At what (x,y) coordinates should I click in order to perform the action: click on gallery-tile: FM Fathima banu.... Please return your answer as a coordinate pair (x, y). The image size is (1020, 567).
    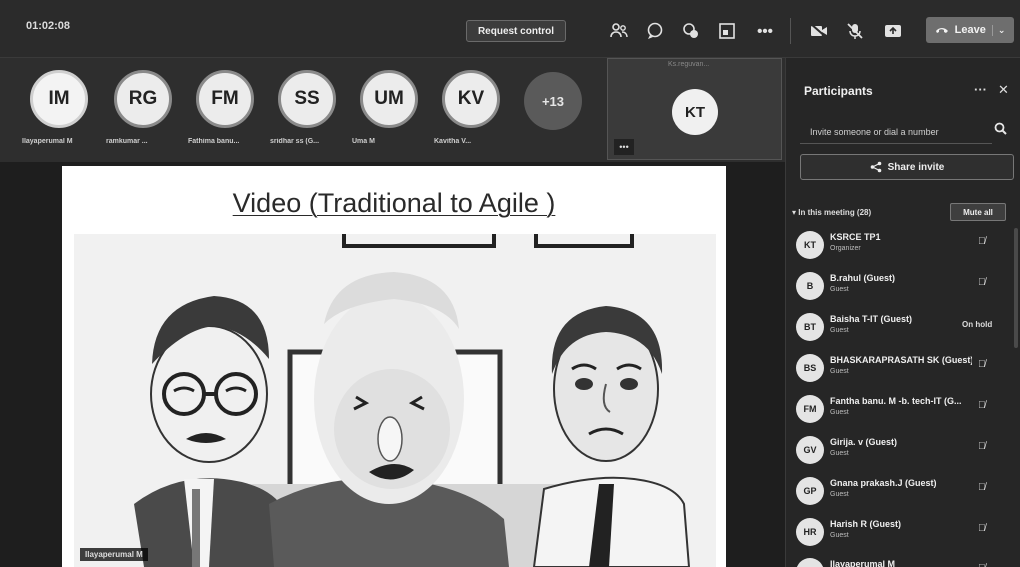
    Looking at the image, I should click on (226, 111).